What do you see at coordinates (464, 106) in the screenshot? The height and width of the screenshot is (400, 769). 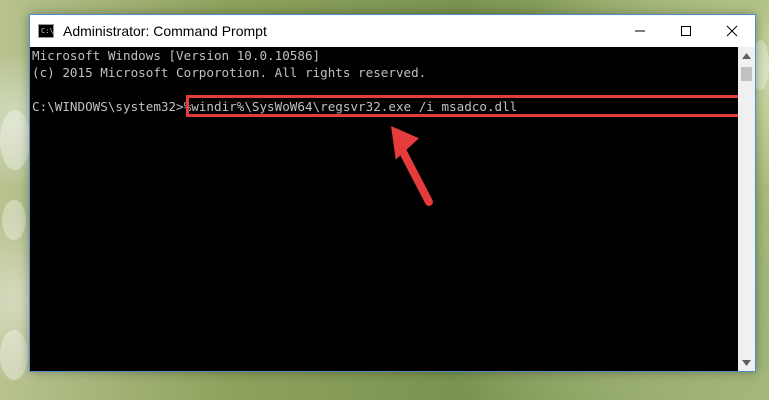 I see `command-highlight-box` at bounding box center [464, 106].